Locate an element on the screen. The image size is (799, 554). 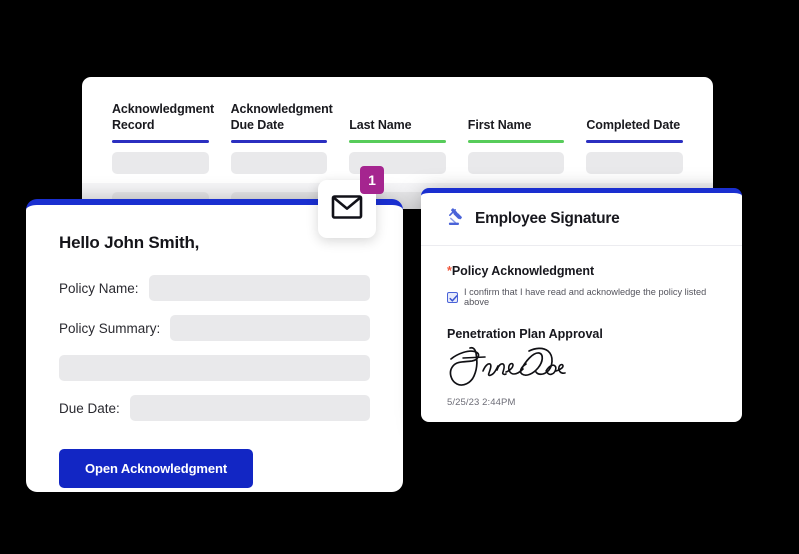
column-header-label: Acknowledgment Record is located at coordinates (163, 117).